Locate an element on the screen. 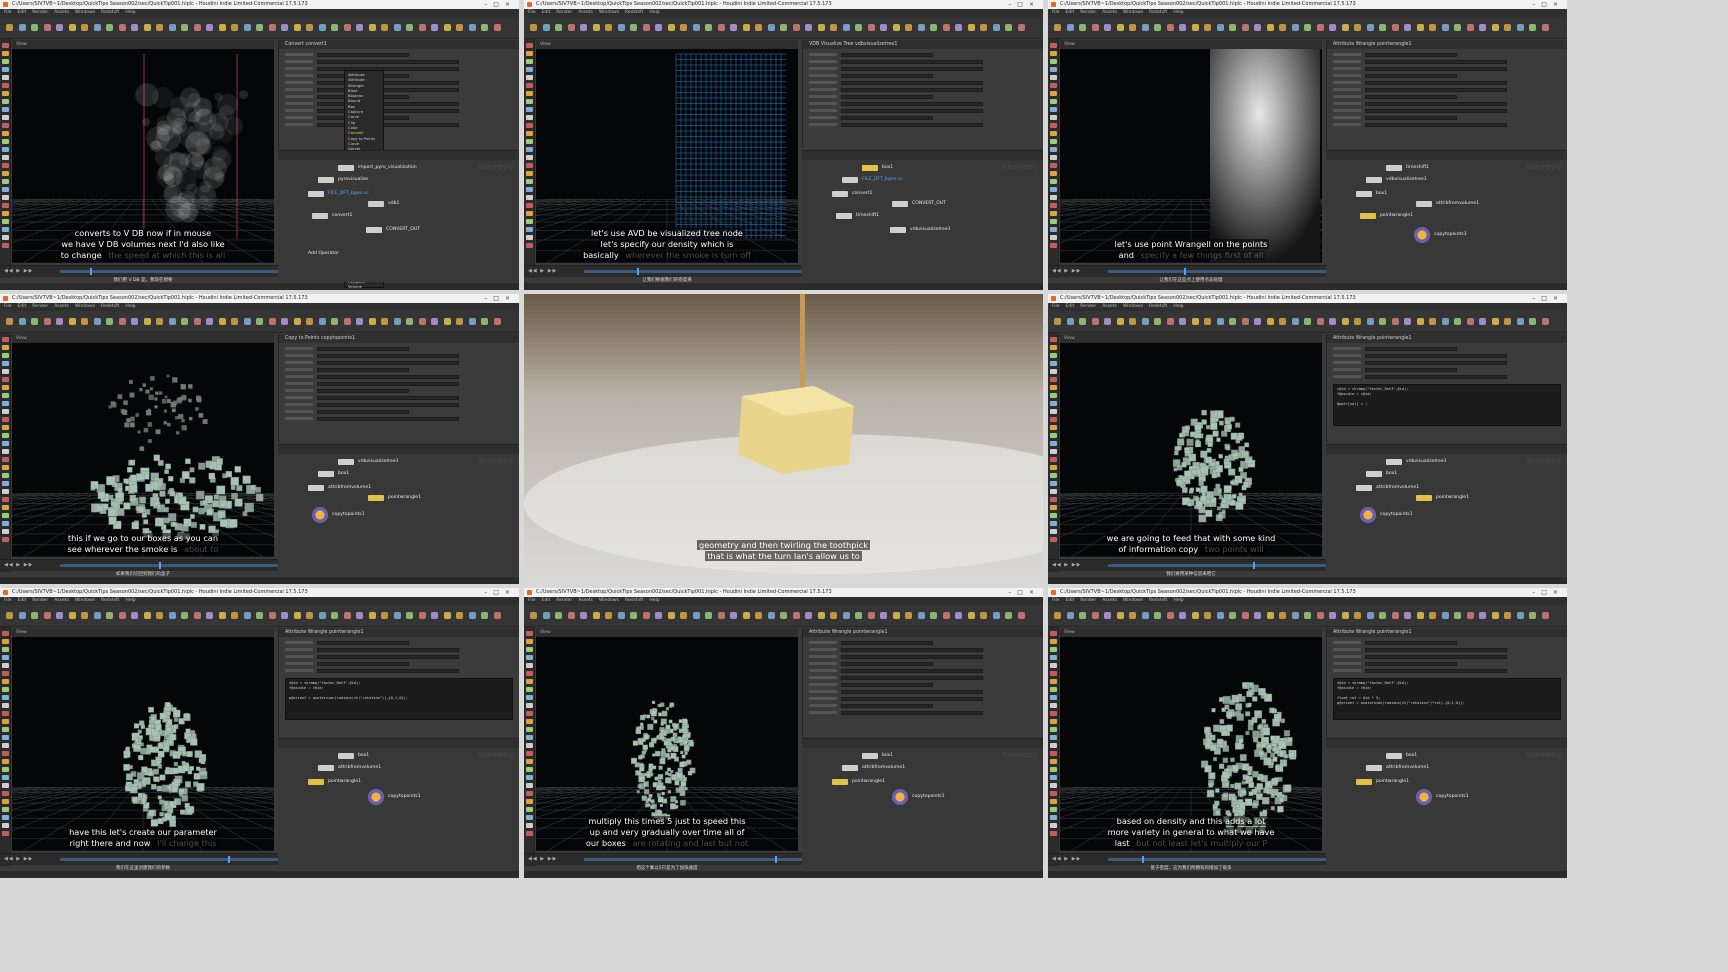 This screenshot has height=972, width=1728. menu-item-windows: Windows is located at coordinates (1133, 306).